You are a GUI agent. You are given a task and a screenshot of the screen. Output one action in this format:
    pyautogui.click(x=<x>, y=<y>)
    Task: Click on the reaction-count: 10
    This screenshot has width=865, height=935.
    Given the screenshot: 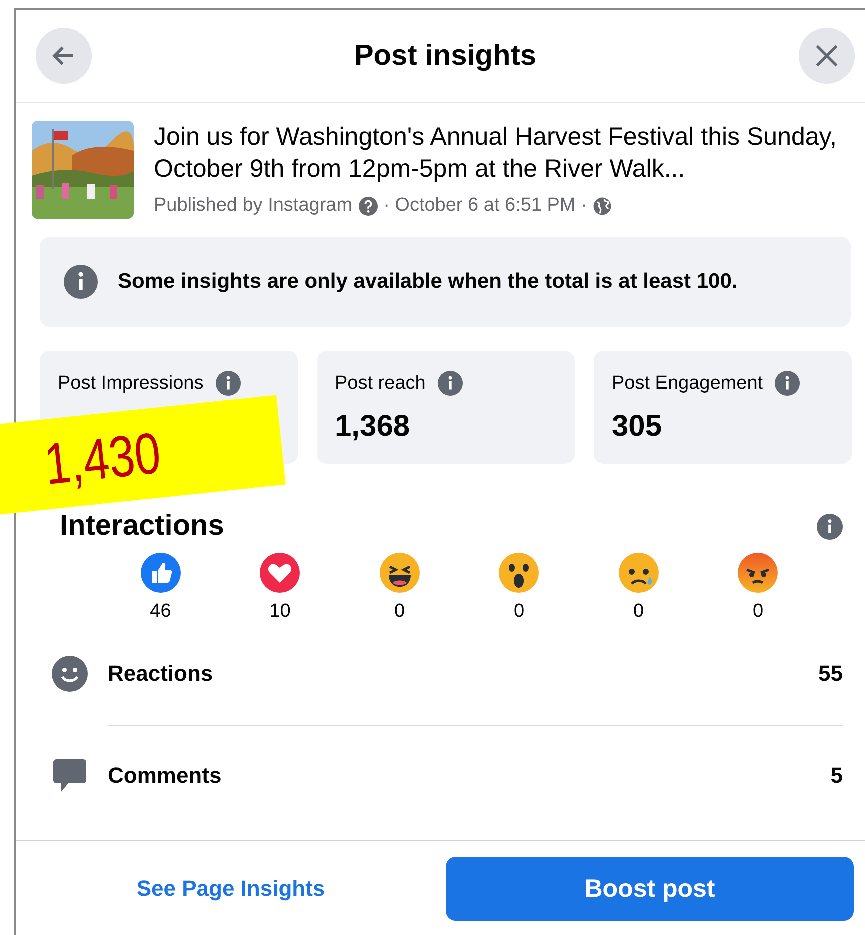 What is the action you would take?
    pyautogui.click(x=280, y=612)
    